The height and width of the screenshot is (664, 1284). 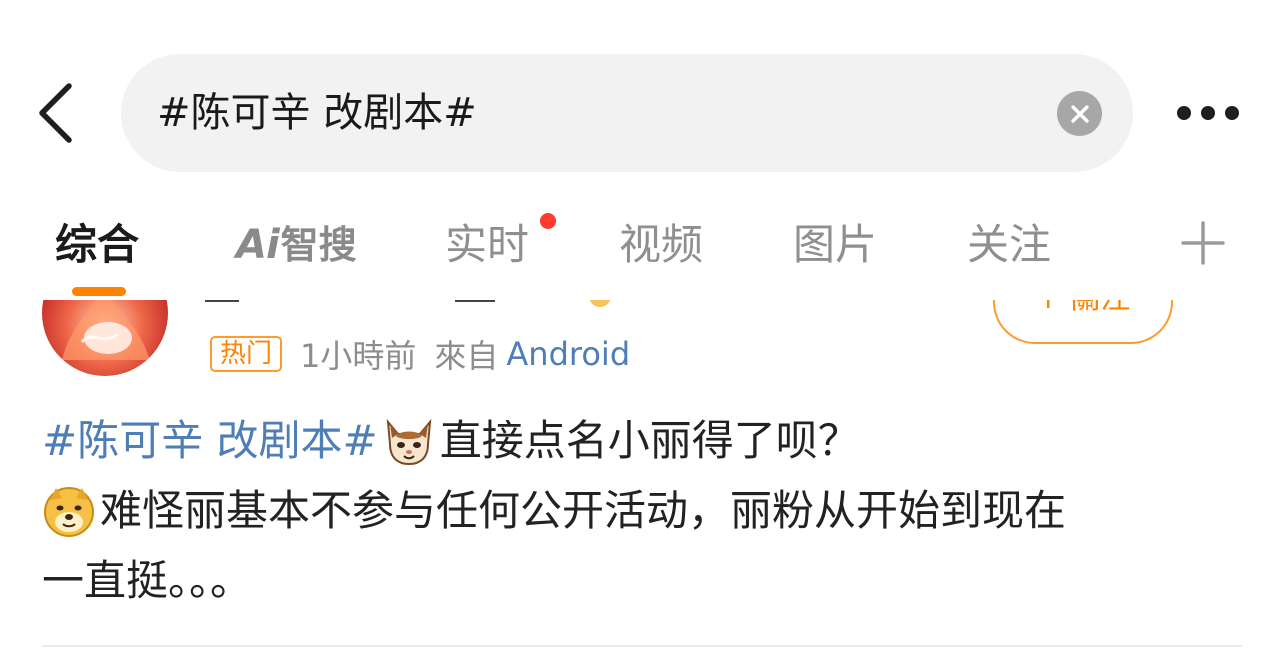 I want to click on tab-following: 关注, so click(x=1009, y=245).